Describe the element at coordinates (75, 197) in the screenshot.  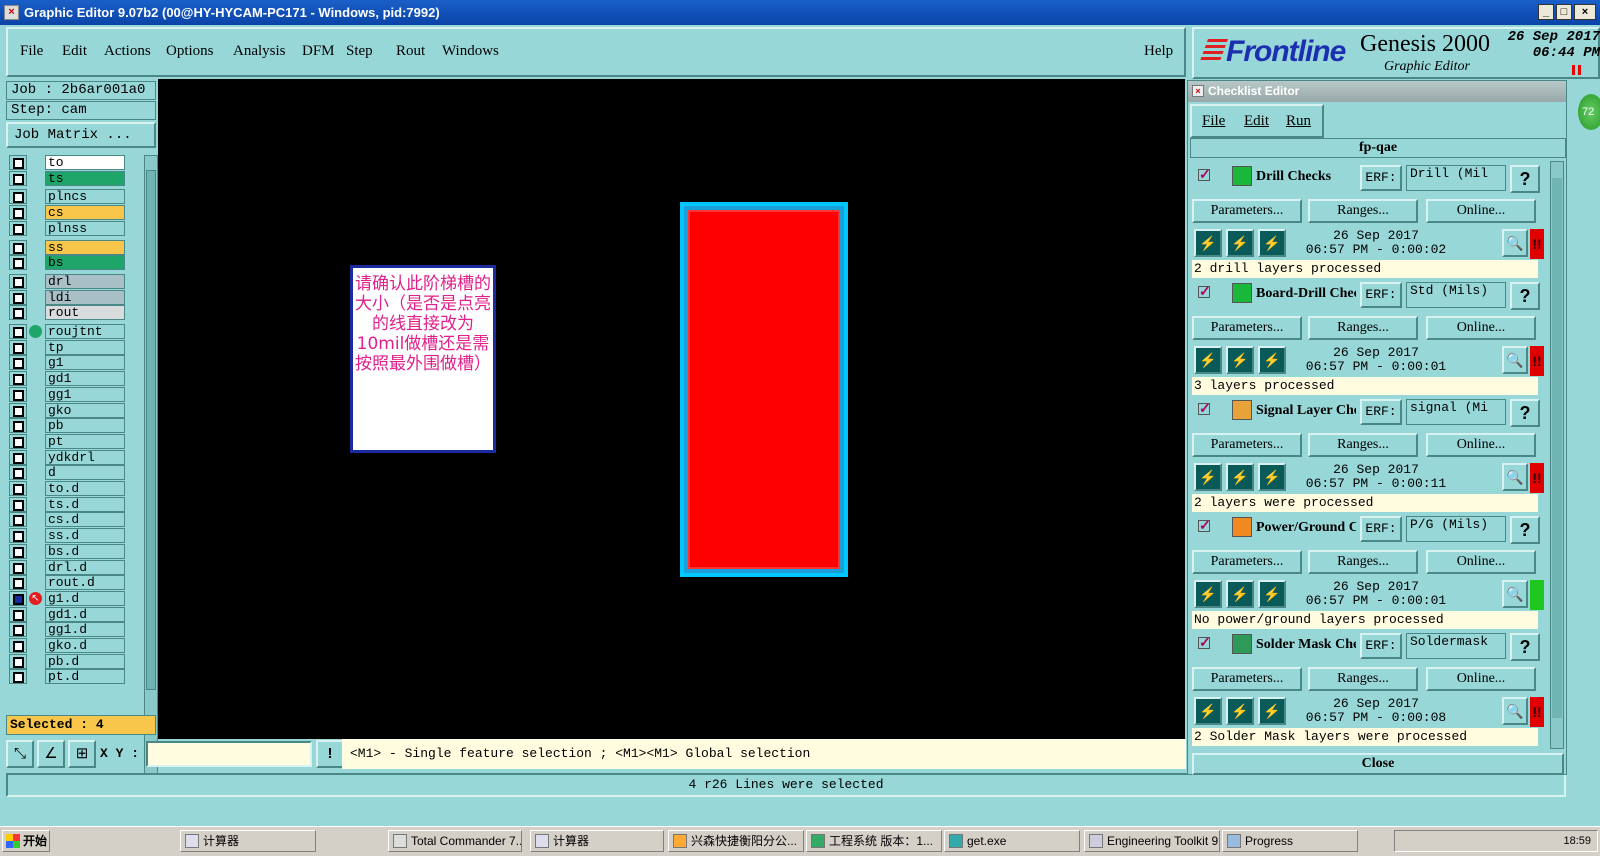
I see `layer-row: plncs` at that location.